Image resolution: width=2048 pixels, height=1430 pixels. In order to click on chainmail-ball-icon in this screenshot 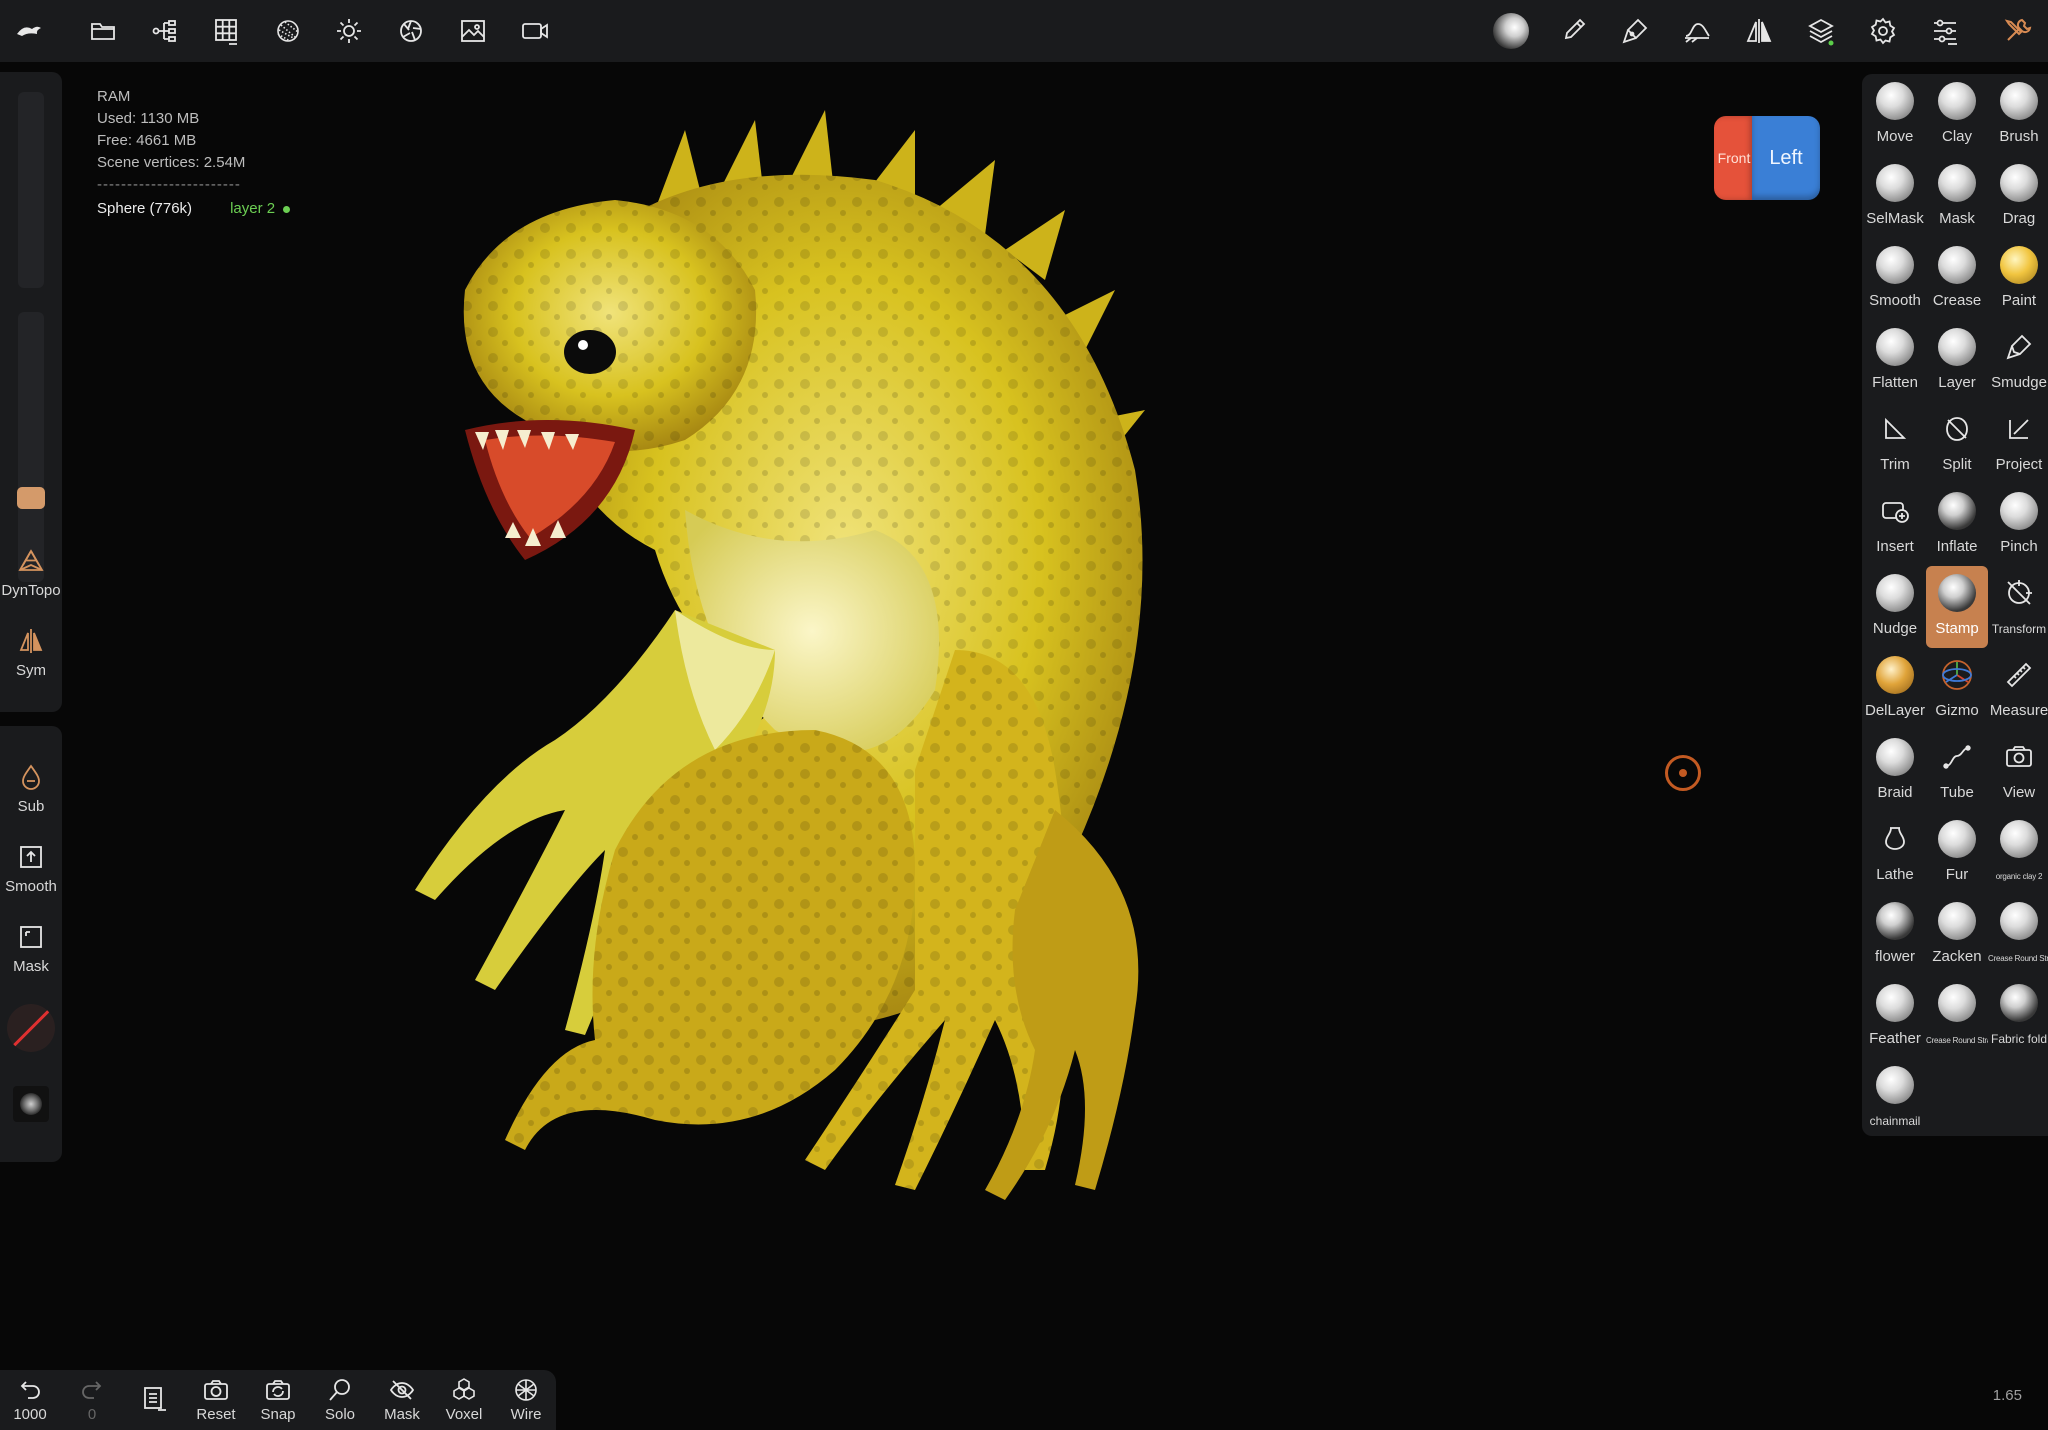, I will do `click(1895, 1085)`.